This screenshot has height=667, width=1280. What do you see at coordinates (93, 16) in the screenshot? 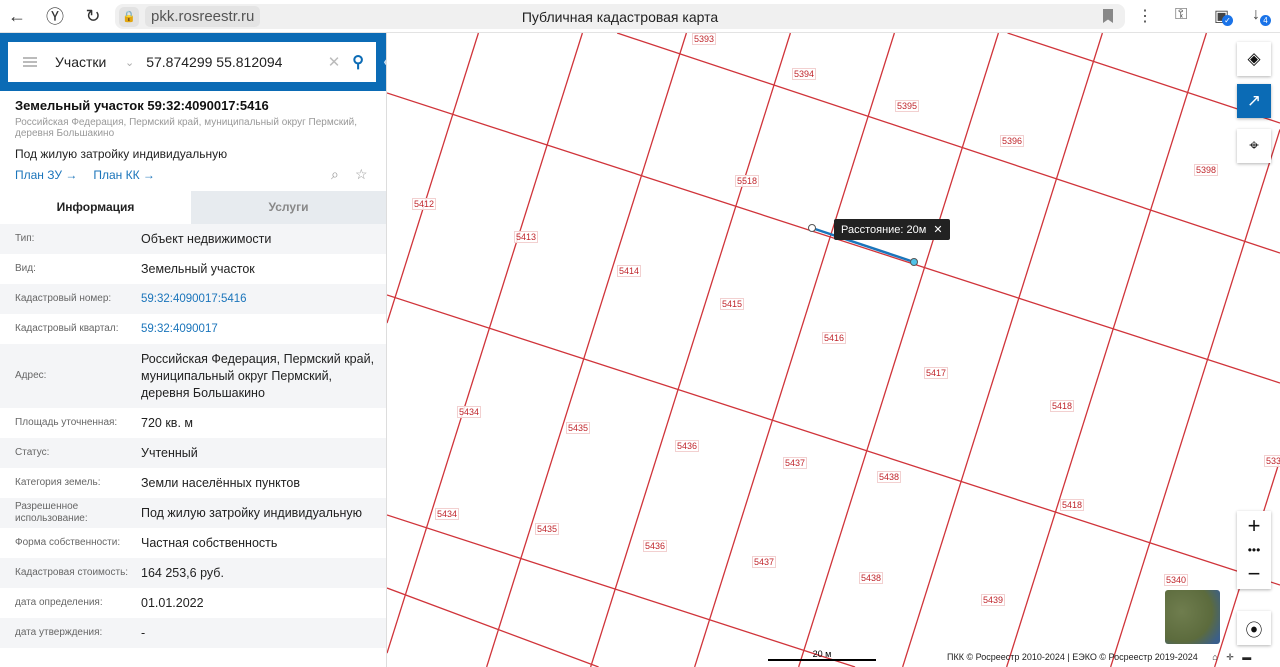
I see `reload-icon: ↻` at bounding box center [93, 16].